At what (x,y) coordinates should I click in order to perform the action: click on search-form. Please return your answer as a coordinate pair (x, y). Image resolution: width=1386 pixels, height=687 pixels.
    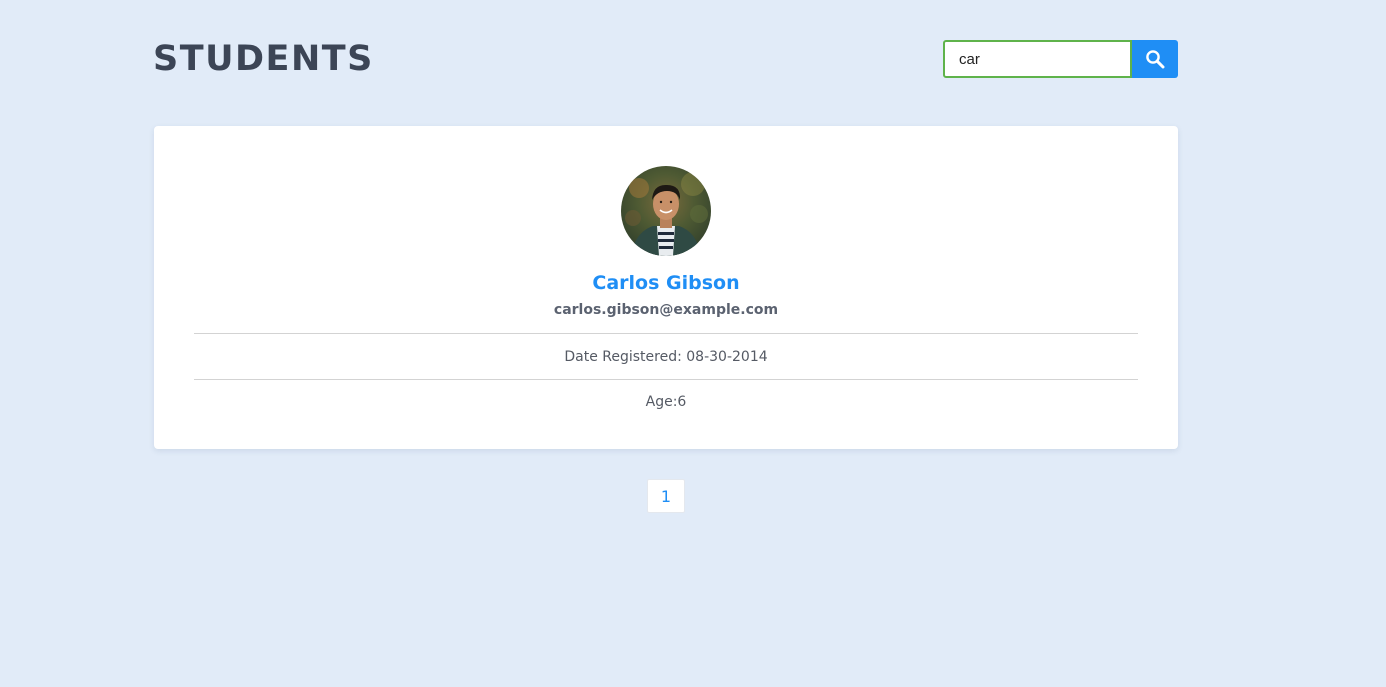
    Looking at the image, I should click on (1060, 59).